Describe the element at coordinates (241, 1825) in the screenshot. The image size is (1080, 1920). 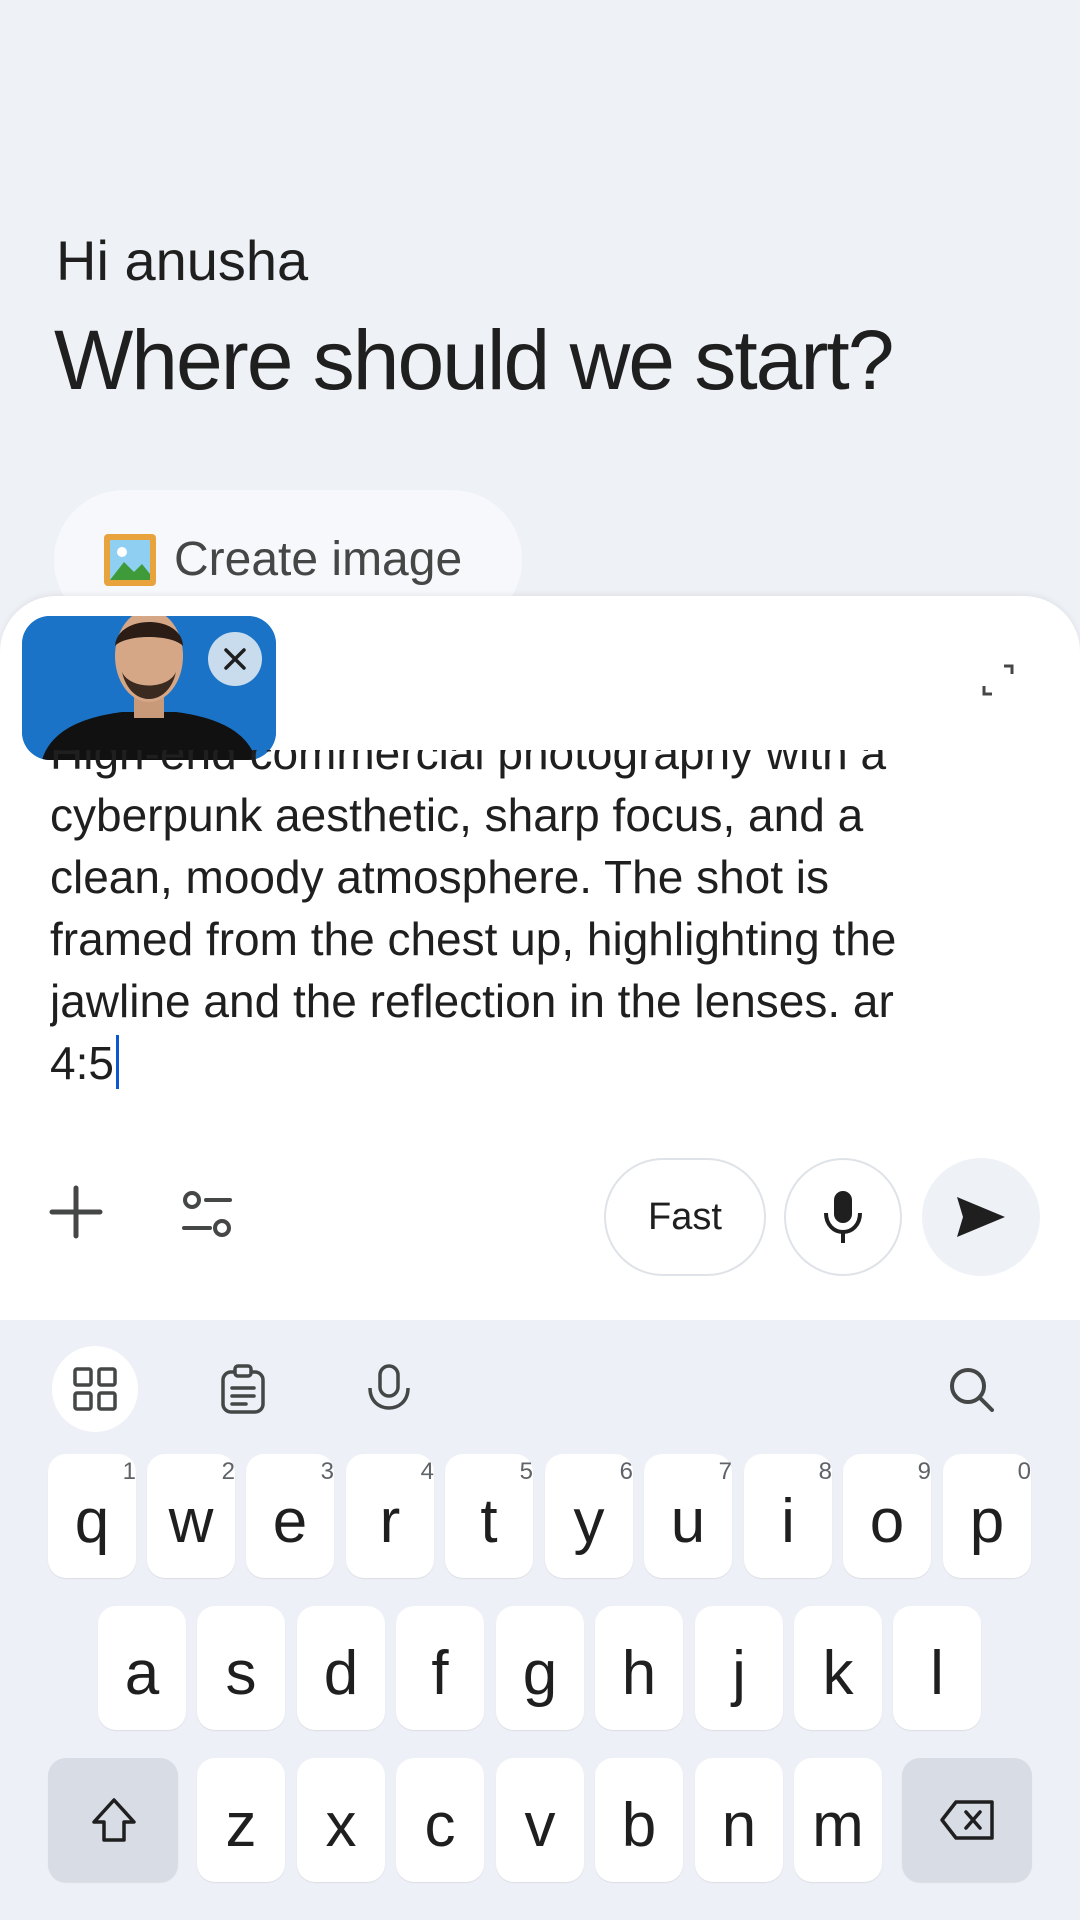
I see `key-label: z` at that location.